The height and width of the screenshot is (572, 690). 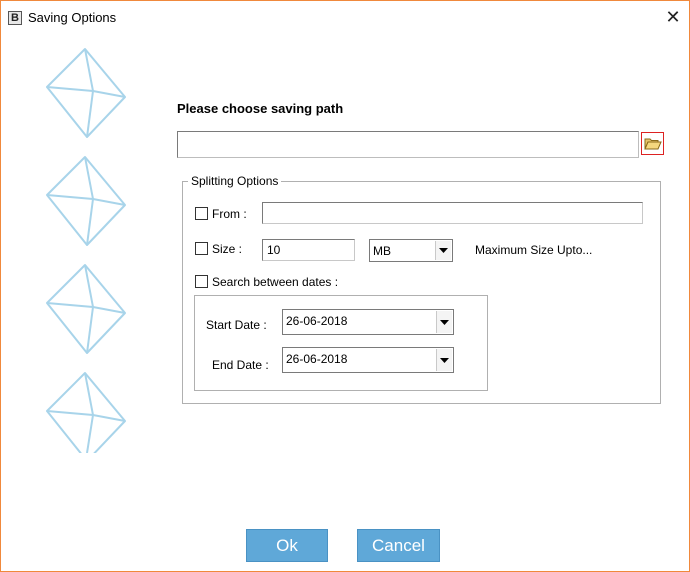 I want to click on size-unit-arrow, so click(x=443, y=250).